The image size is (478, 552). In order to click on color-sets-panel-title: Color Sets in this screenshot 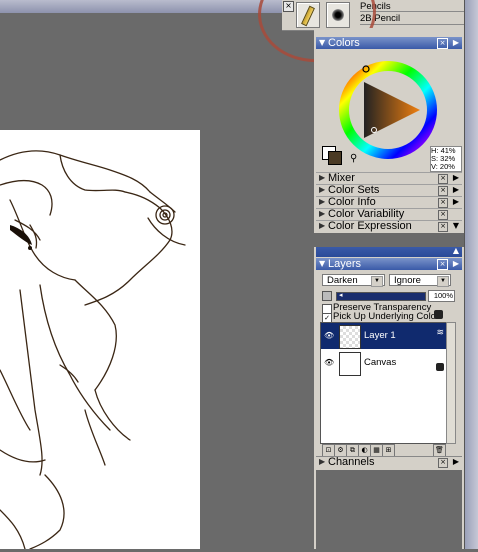, I will do `click(354, 190)`.